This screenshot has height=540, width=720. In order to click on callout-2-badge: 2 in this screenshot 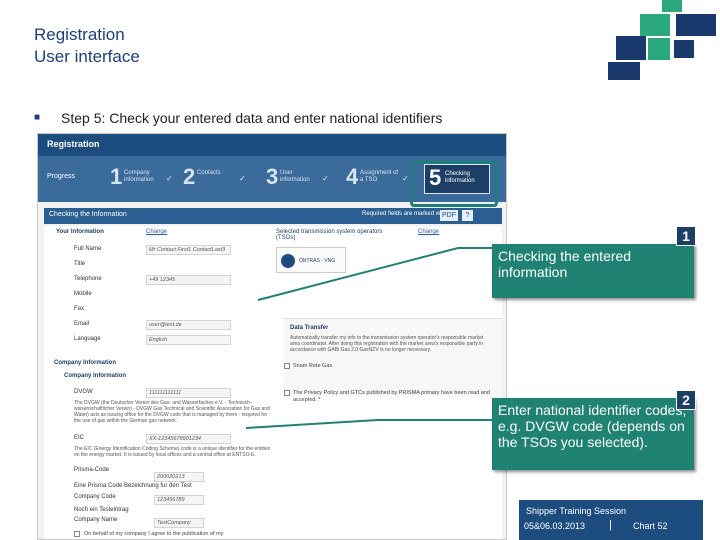, I will do `click(686, 400)`.